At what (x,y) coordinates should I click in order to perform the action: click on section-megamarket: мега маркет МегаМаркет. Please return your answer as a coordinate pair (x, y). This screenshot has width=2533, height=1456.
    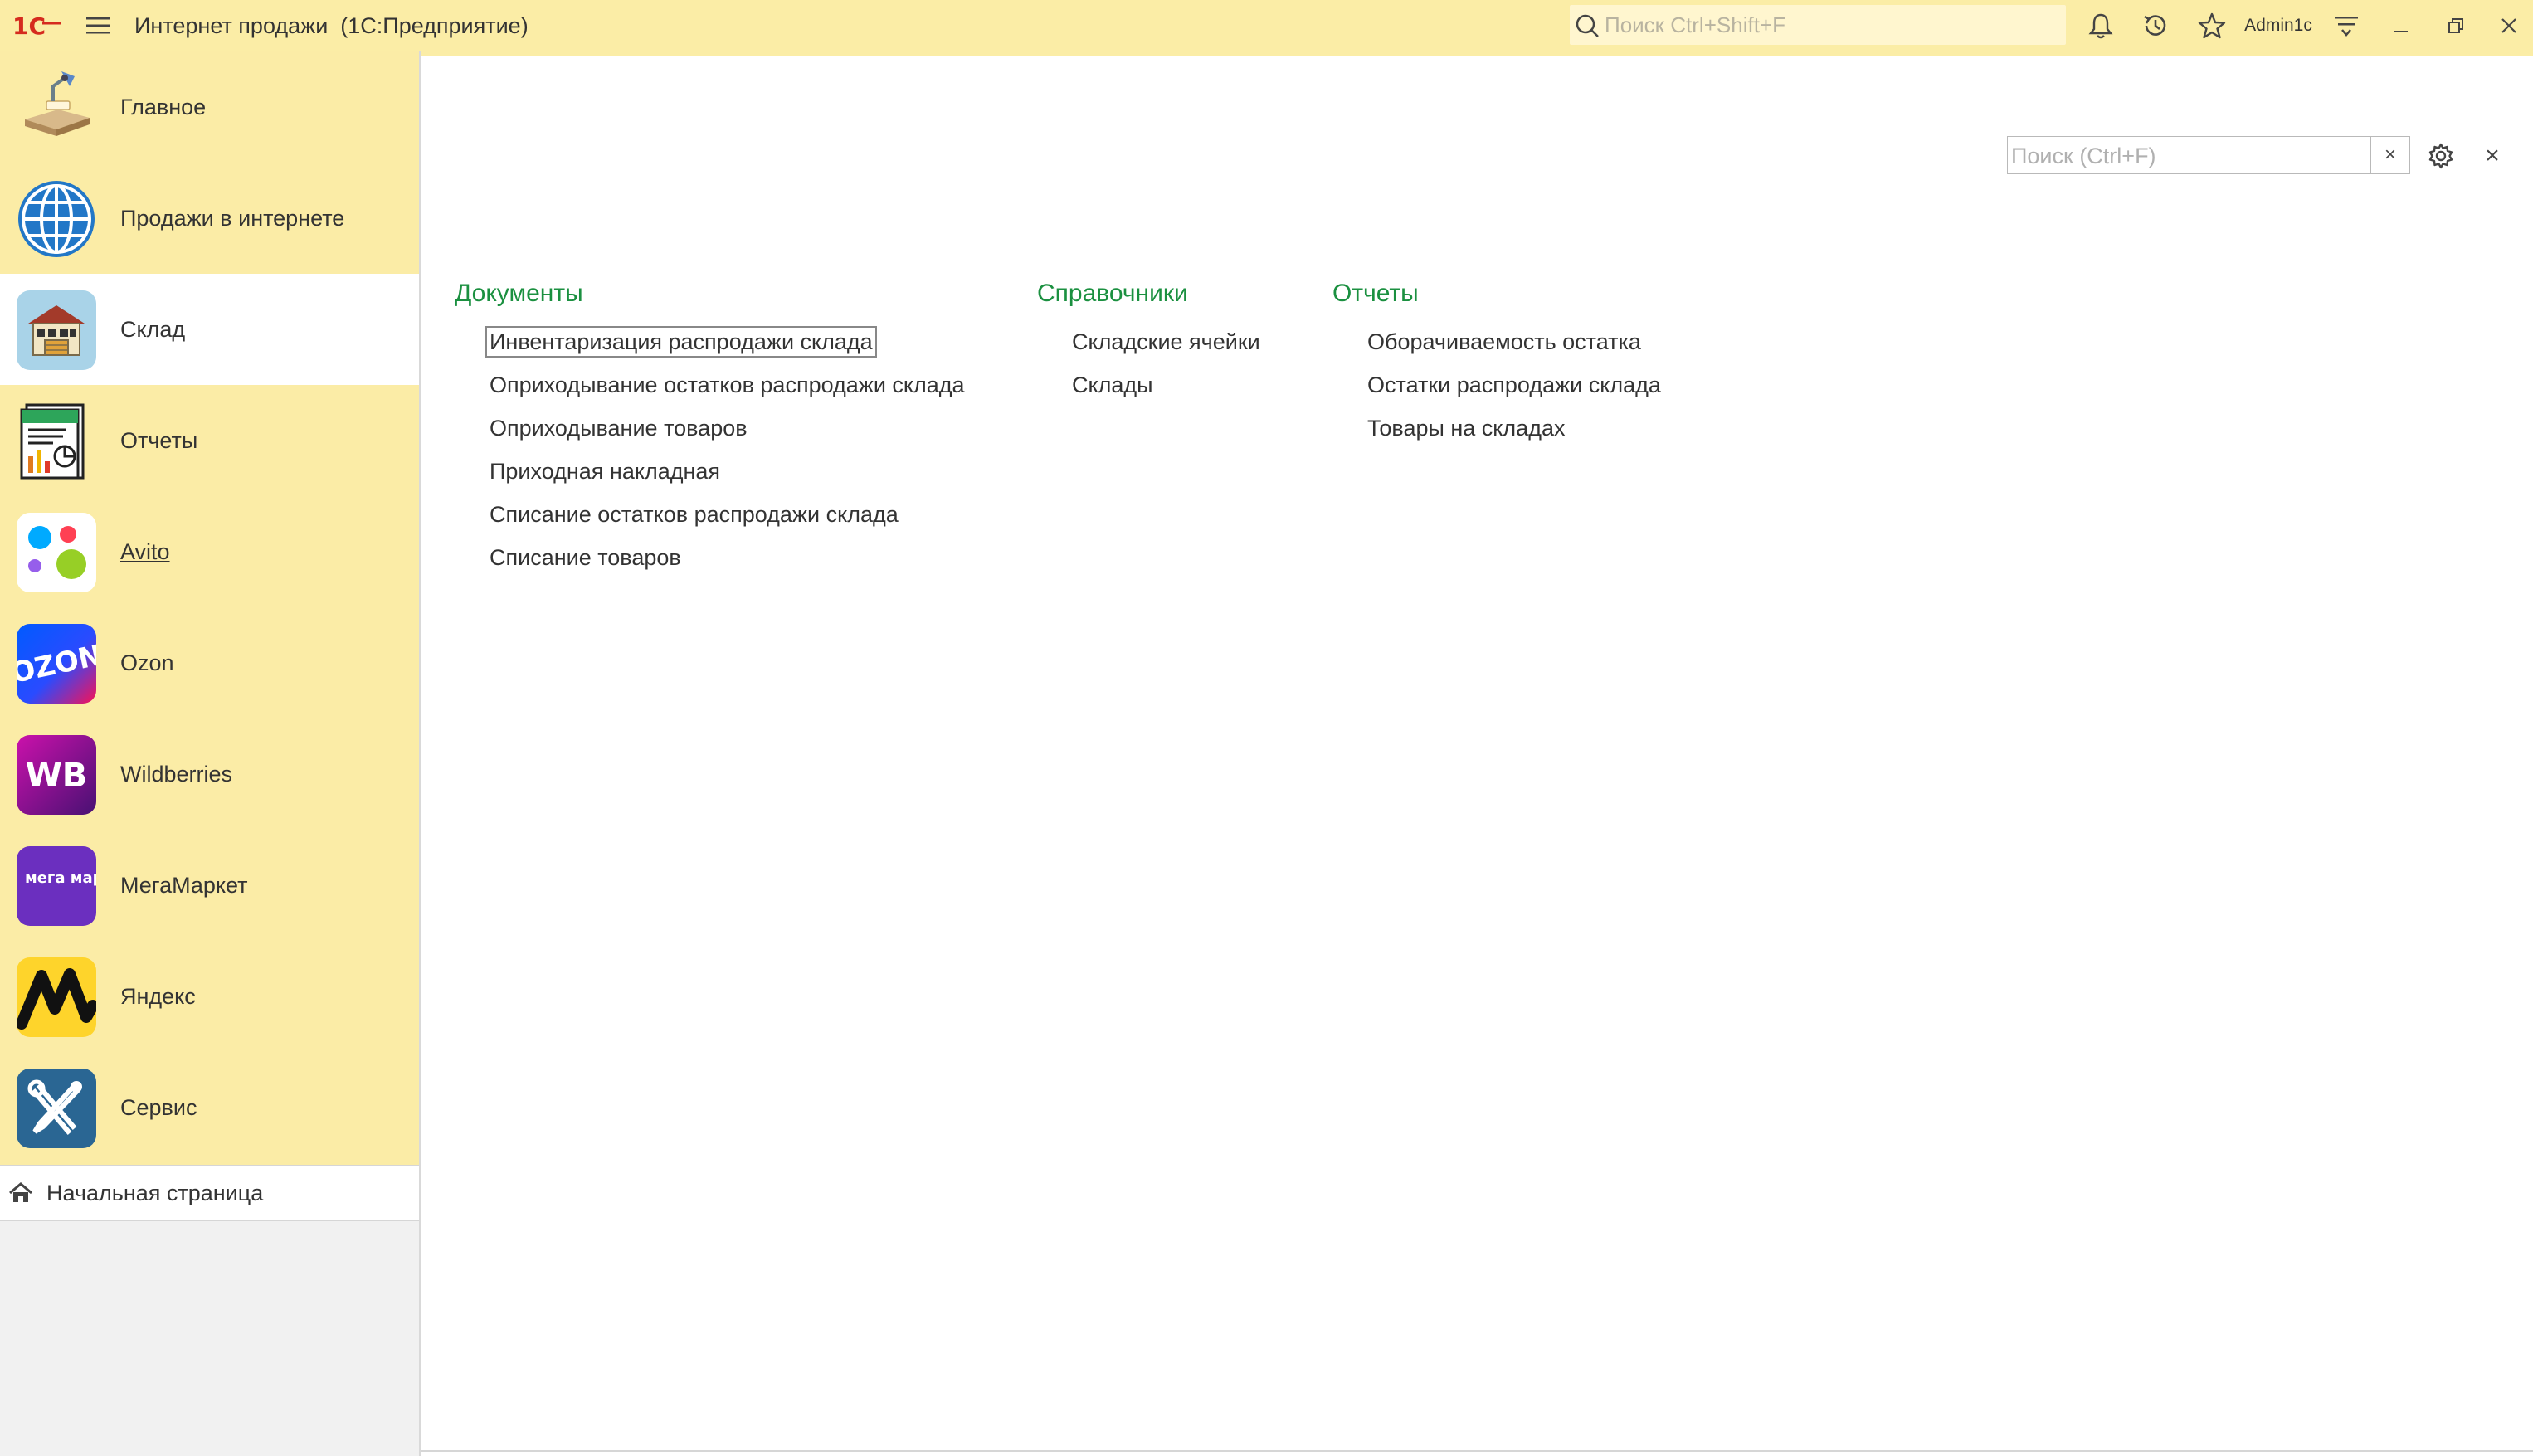
    Looking at the image, I should click on (210, 885).